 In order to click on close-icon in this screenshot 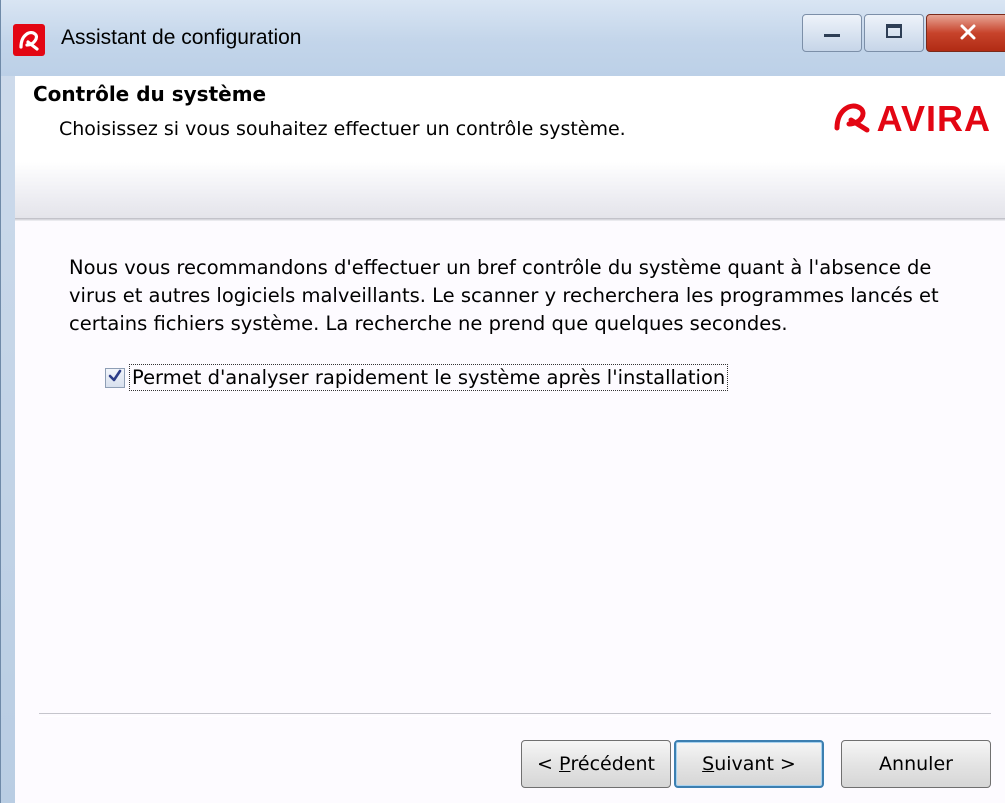, I will do `click(968, 33)`.